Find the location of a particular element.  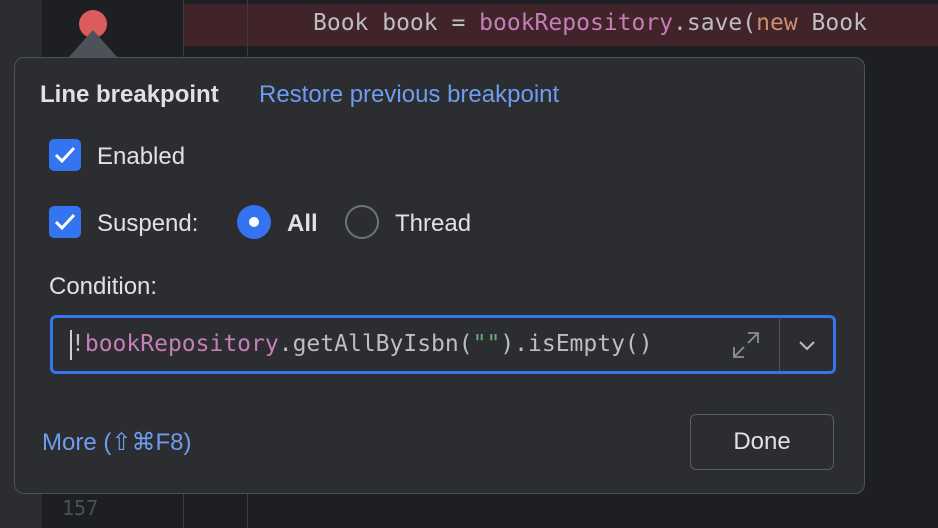

code-text: .save( is located at coordinates (715, 23).